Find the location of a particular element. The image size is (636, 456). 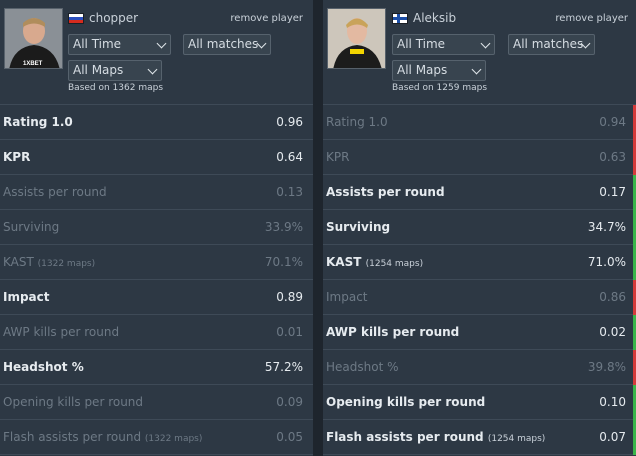

stat-value: 0.05 is located at coordinates (289, 437).